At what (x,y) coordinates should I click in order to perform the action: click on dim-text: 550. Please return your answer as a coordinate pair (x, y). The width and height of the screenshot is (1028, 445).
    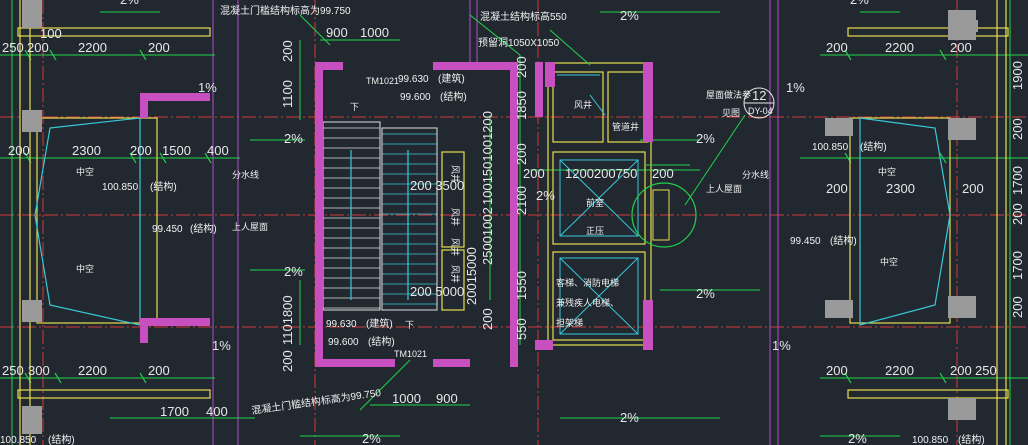
    Looking at the image, I should click on (521, 329).